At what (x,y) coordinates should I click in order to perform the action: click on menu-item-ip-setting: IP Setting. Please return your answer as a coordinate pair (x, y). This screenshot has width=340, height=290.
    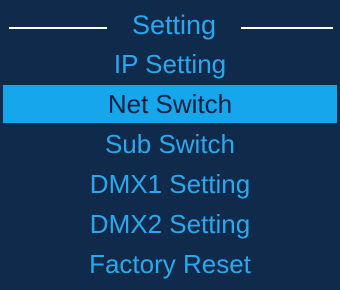
    Looking at the image, I should click on (170, 64).